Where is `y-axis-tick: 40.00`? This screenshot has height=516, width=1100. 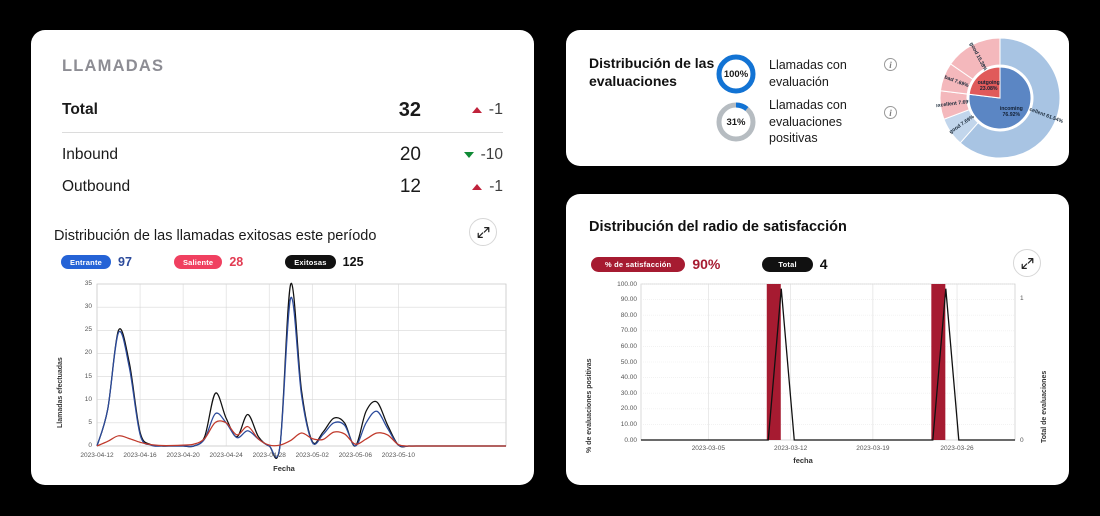
y-axis-tick: 40.00 is located at coordinates (628, 378).